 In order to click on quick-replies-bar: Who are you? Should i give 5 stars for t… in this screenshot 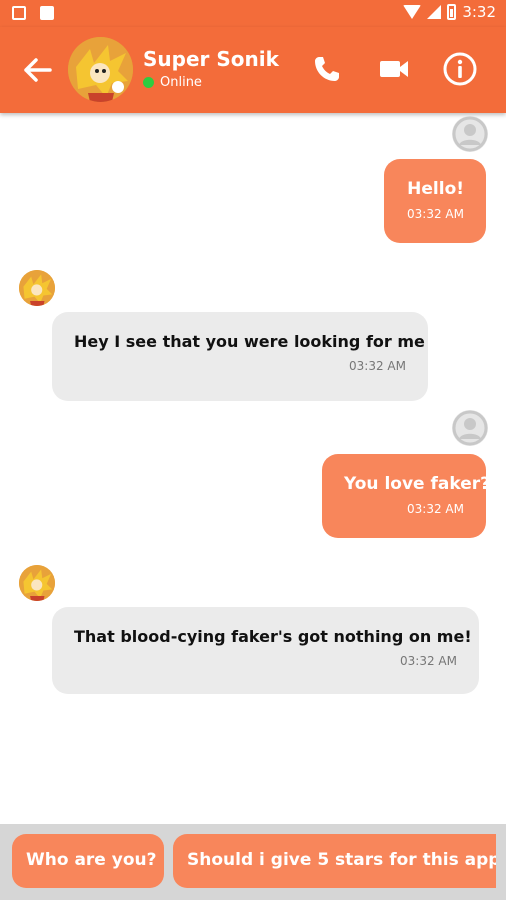, I will do `click(253, 862)`.